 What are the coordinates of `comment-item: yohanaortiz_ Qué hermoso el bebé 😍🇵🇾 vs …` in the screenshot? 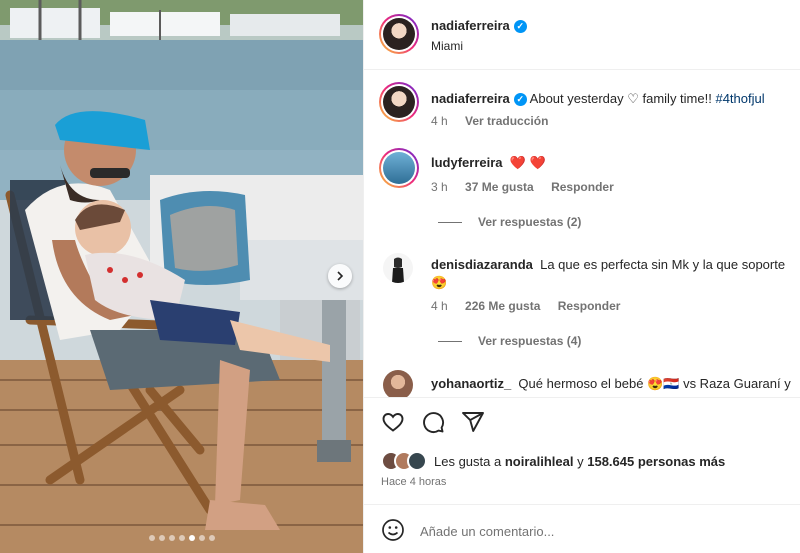 It's located at (582, 384).